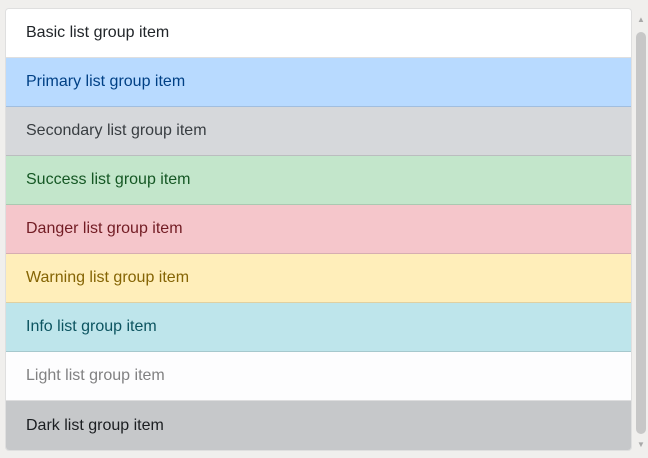 The image size is (648, 458). I want to click on list-item-label: Secondary list group item, so click(116, 130).